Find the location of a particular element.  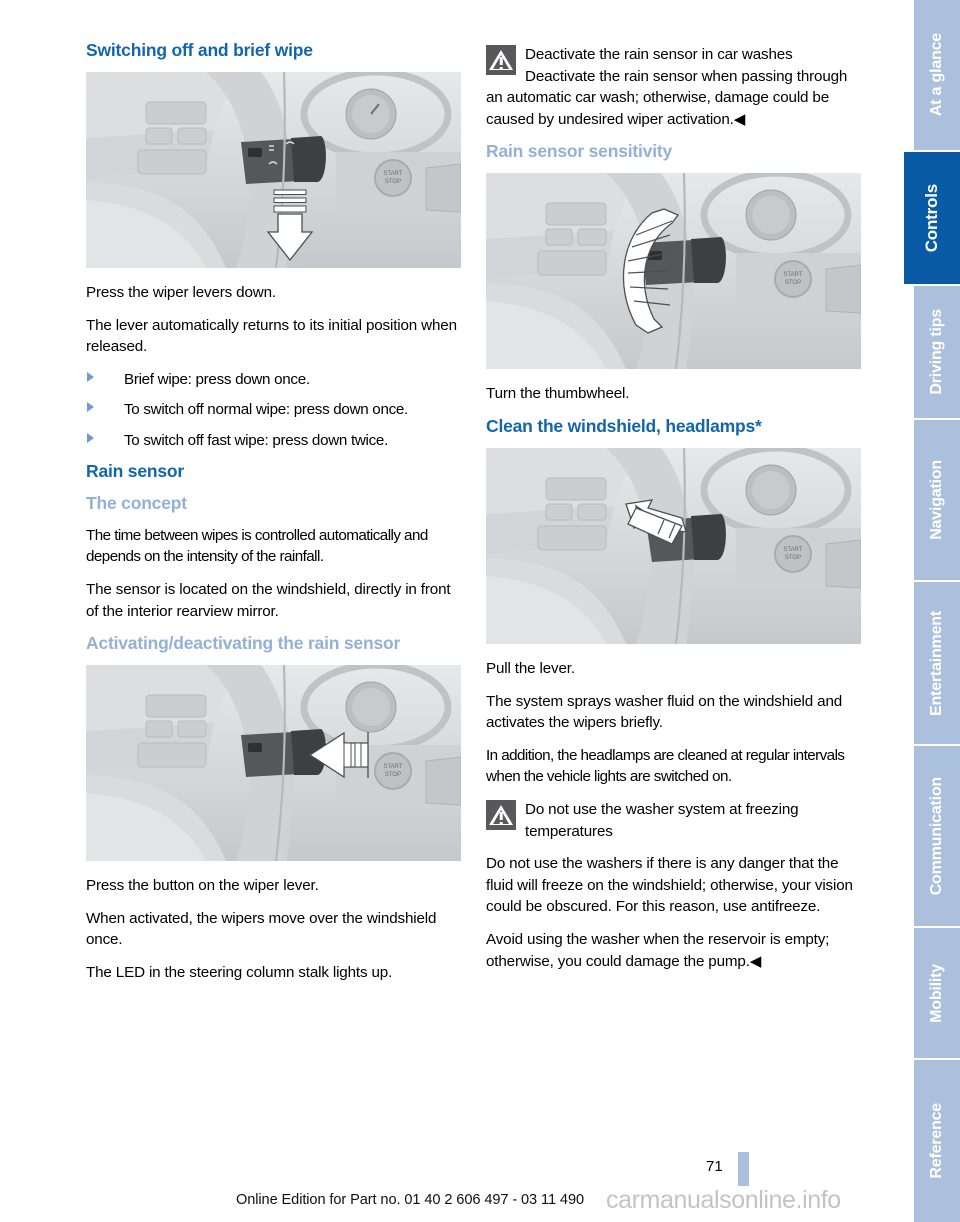

para-press-button-wiper-lever: Press the button on the wiper lever. is located at coordinates (202, 886).